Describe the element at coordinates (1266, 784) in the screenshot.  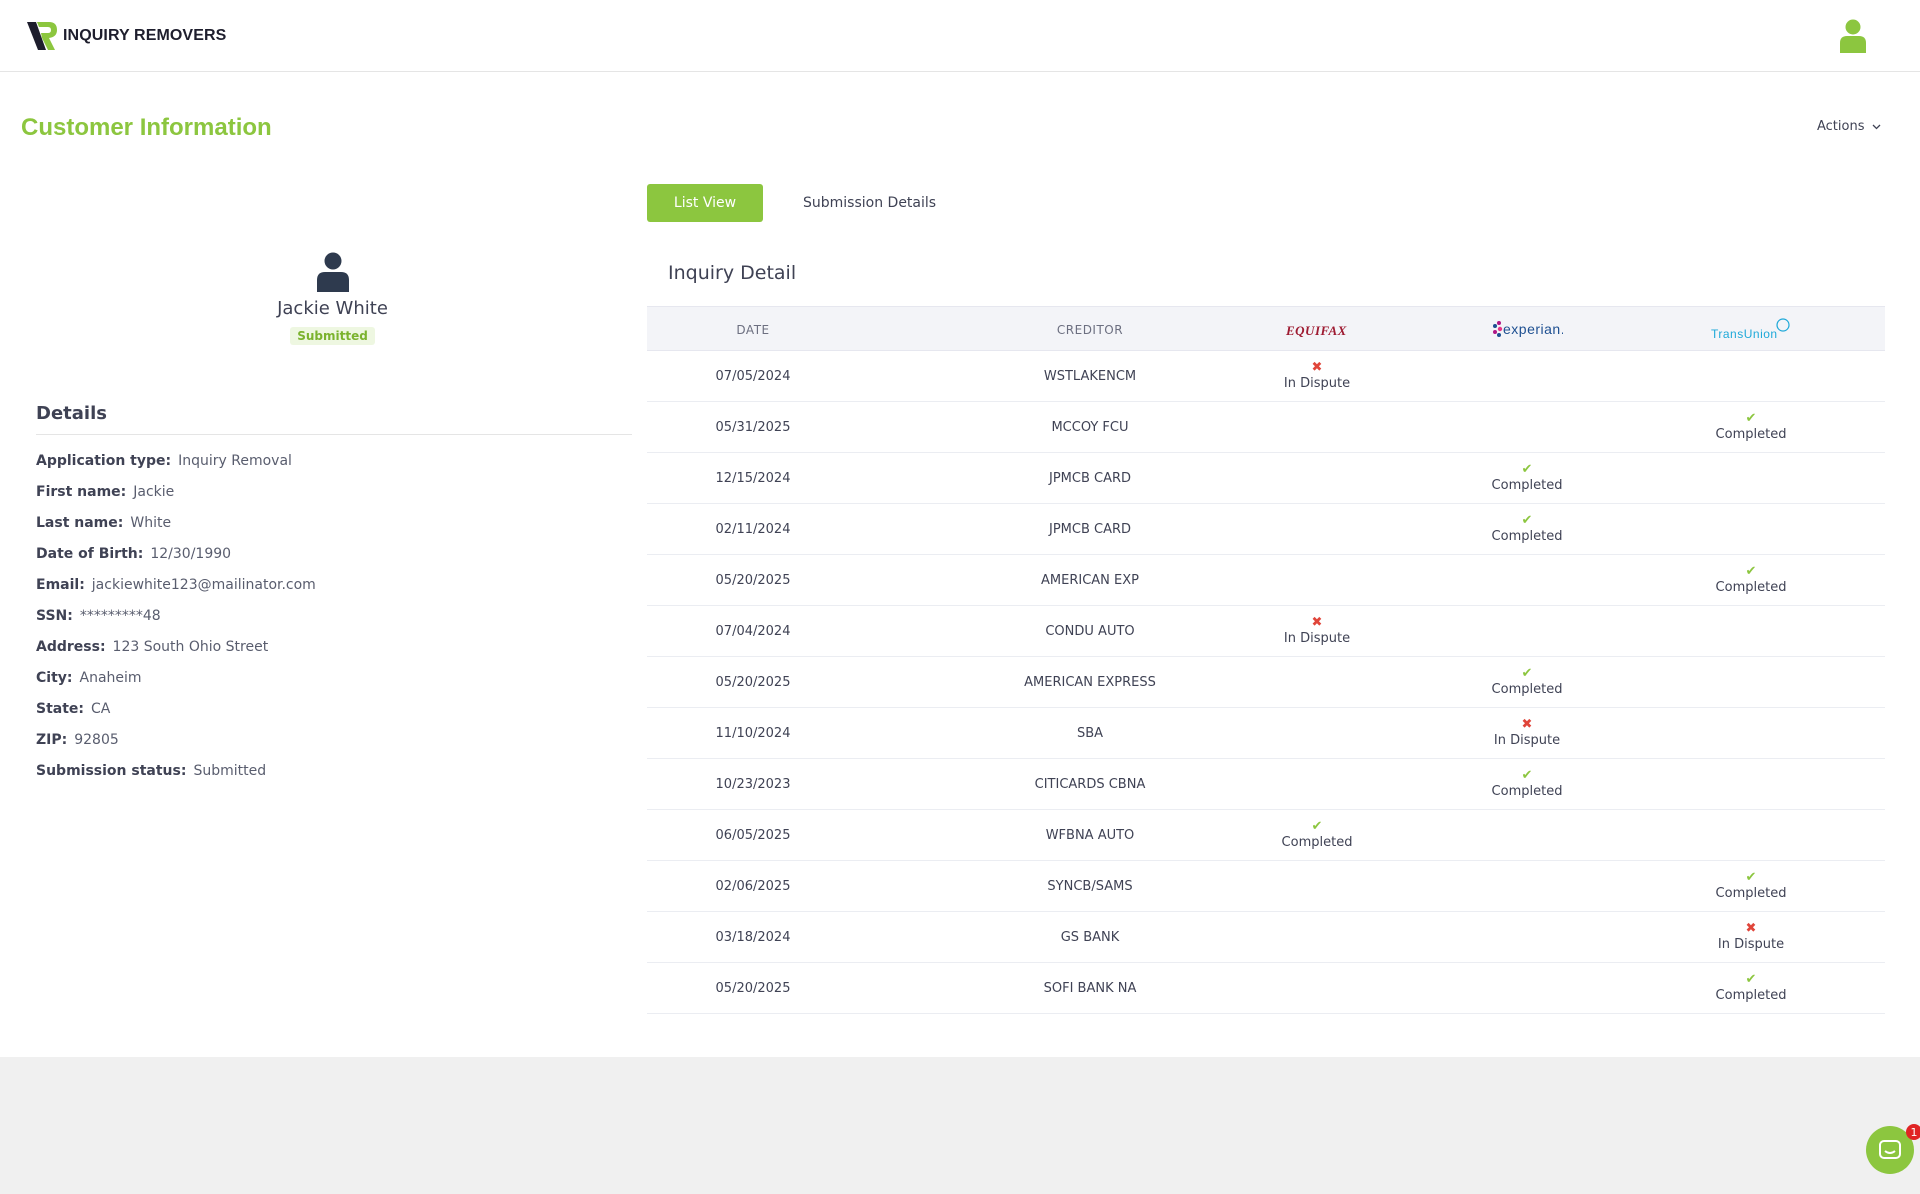
I see `table-row: 10/23/2023 CITICARDS CBNA ✔ Completed` at that location.